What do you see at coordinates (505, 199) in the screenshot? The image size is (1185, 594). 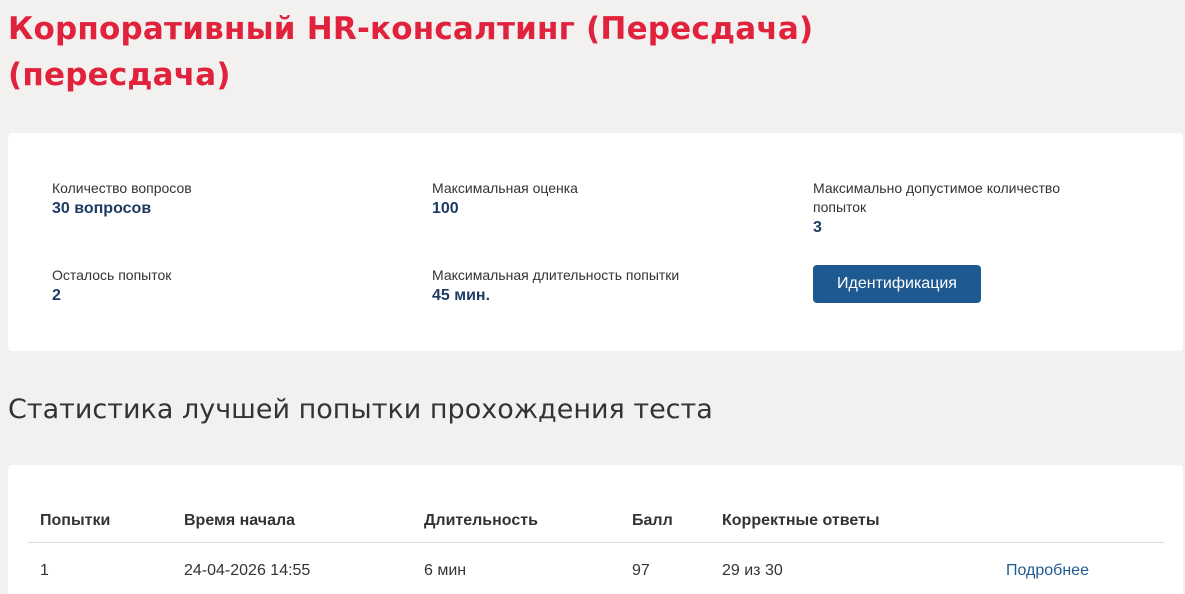 I see `max-score-block: Максимальная оценка 100` at bounding box center [505, 199].